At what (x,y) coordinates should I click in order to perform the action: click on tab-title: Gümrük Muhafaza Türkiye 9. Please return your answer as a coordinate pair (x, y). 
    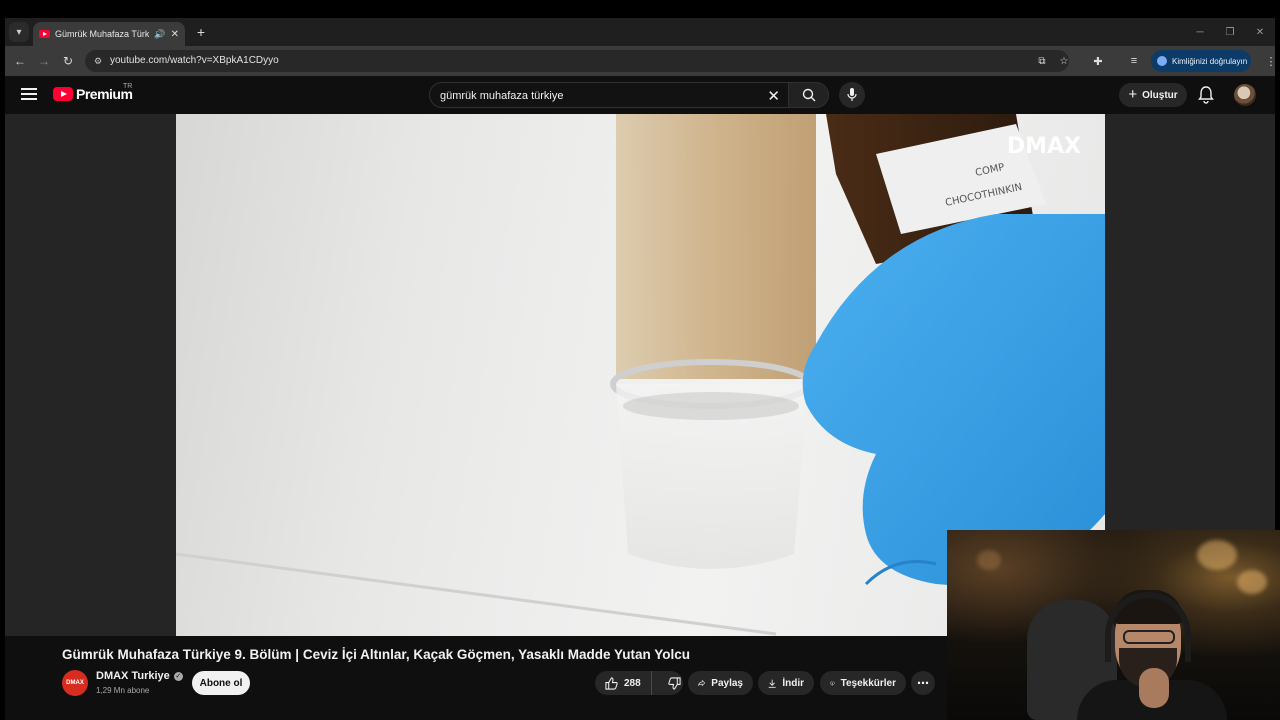
    Looking at the image, I should click on (102, 34).